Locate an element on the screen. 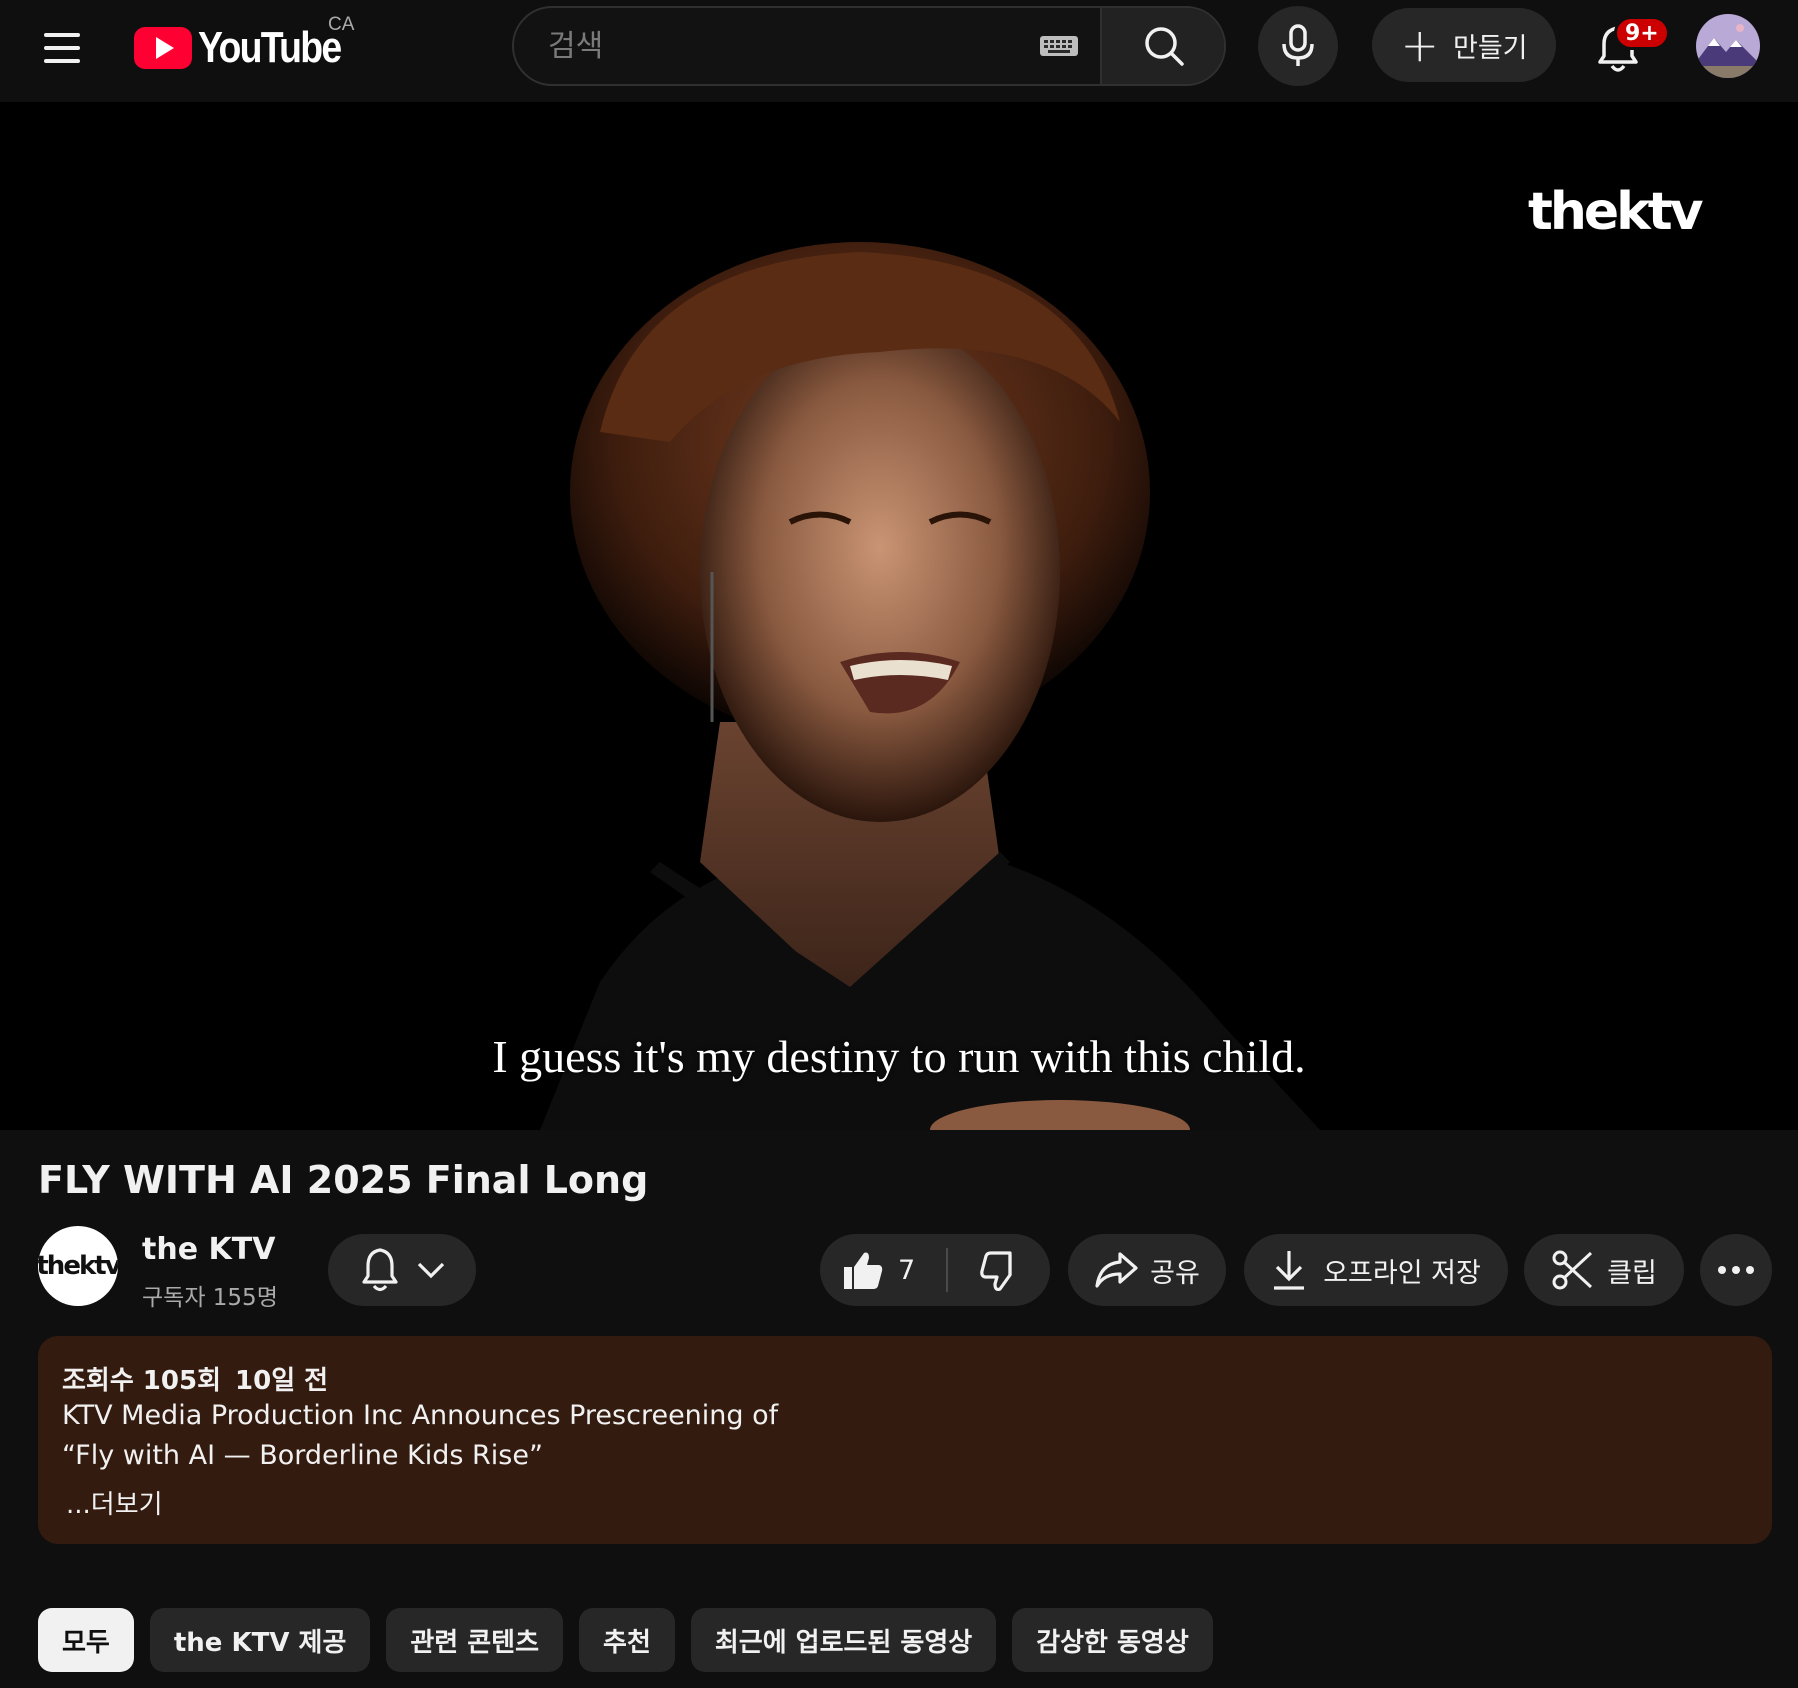  chip-related: 관련 콘텐츠 is located at coordinates (475, 1640).